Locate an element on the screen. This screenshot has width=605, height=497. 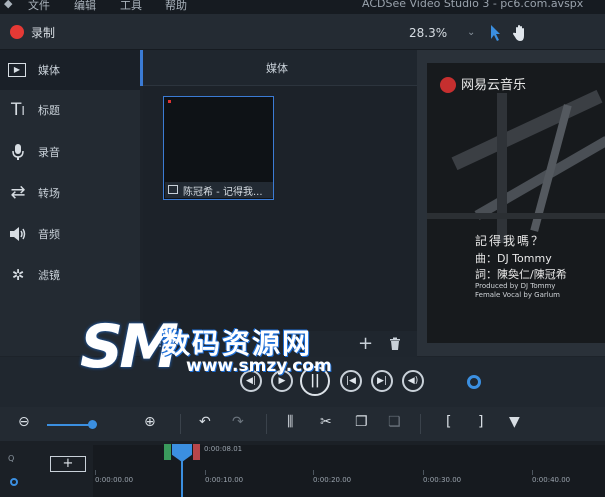
watermark-url: www.smzy.com is located at coordinates (259, 366).